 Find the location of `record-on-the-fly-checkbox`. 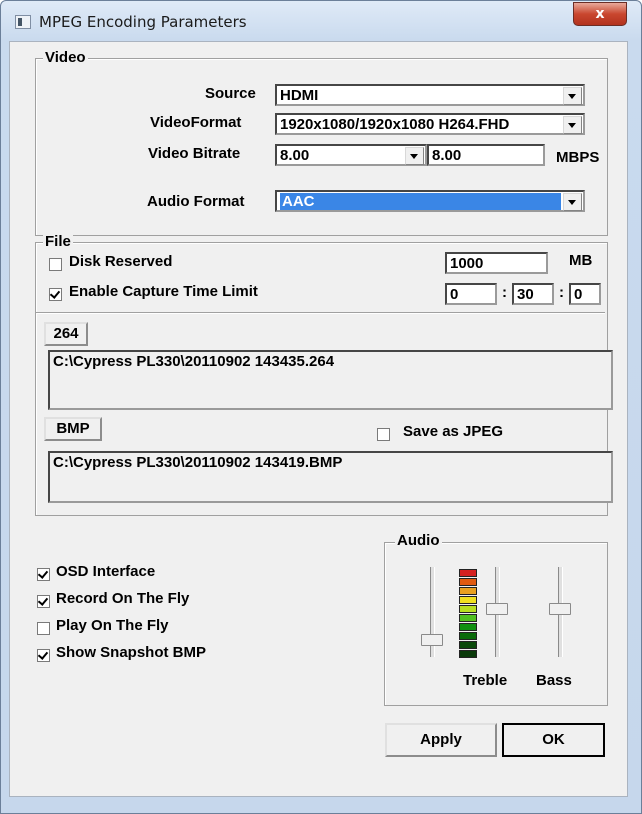

record-on-the-fly-checkbox is located at coordinates (43, 601).